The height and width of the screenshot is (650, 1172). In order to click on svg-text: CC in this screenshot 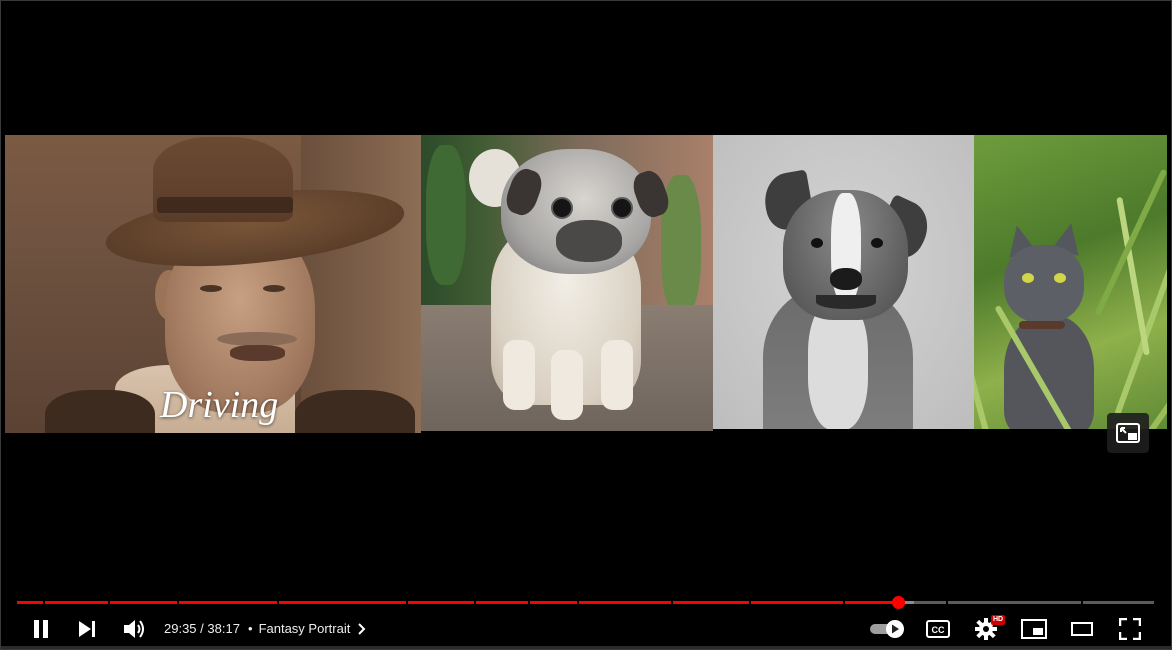, I will do `click(938, 630)`.